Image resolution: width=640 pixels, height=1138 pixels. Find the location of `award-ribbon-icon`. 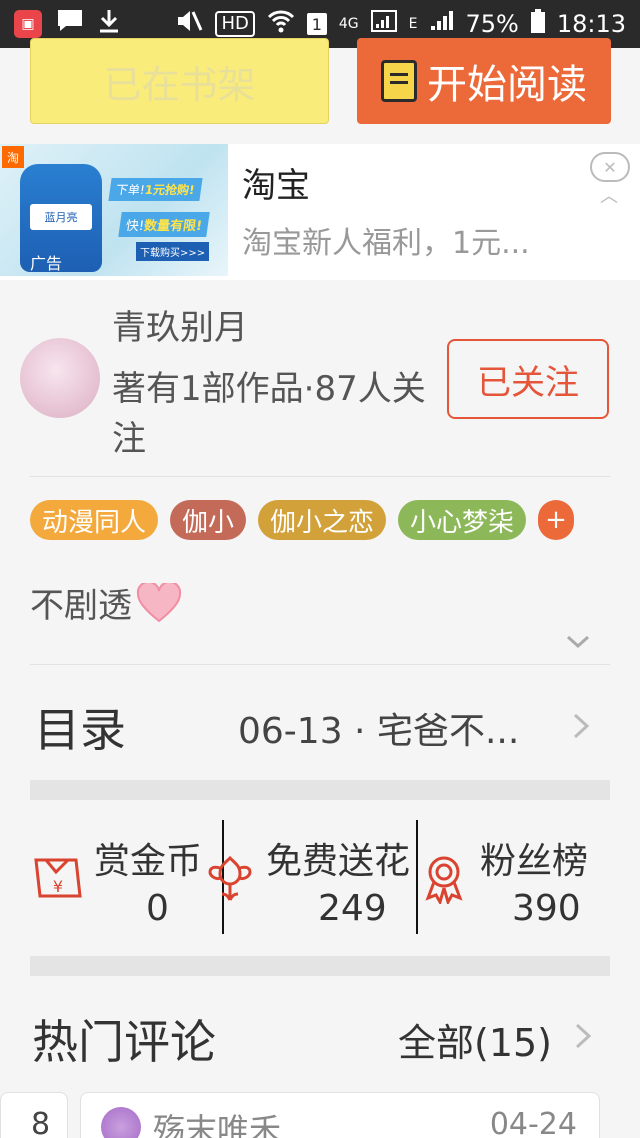

award-ribbon-icon is located at coordinates (444, 878).